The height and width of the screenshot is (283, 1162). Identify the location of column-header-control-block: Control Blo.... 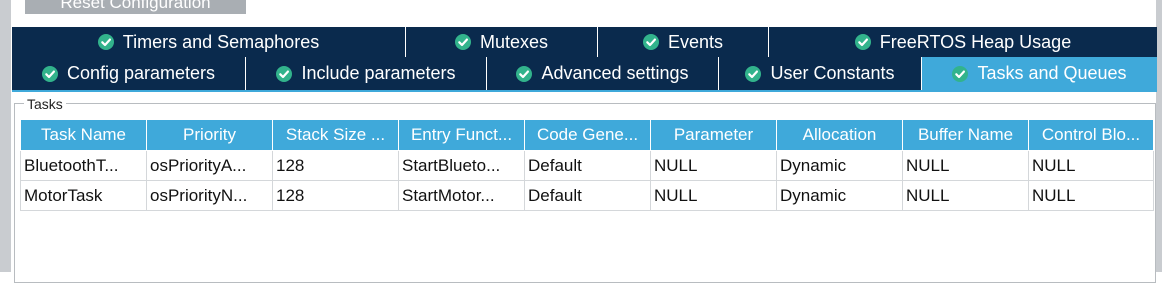
(1091, 135).